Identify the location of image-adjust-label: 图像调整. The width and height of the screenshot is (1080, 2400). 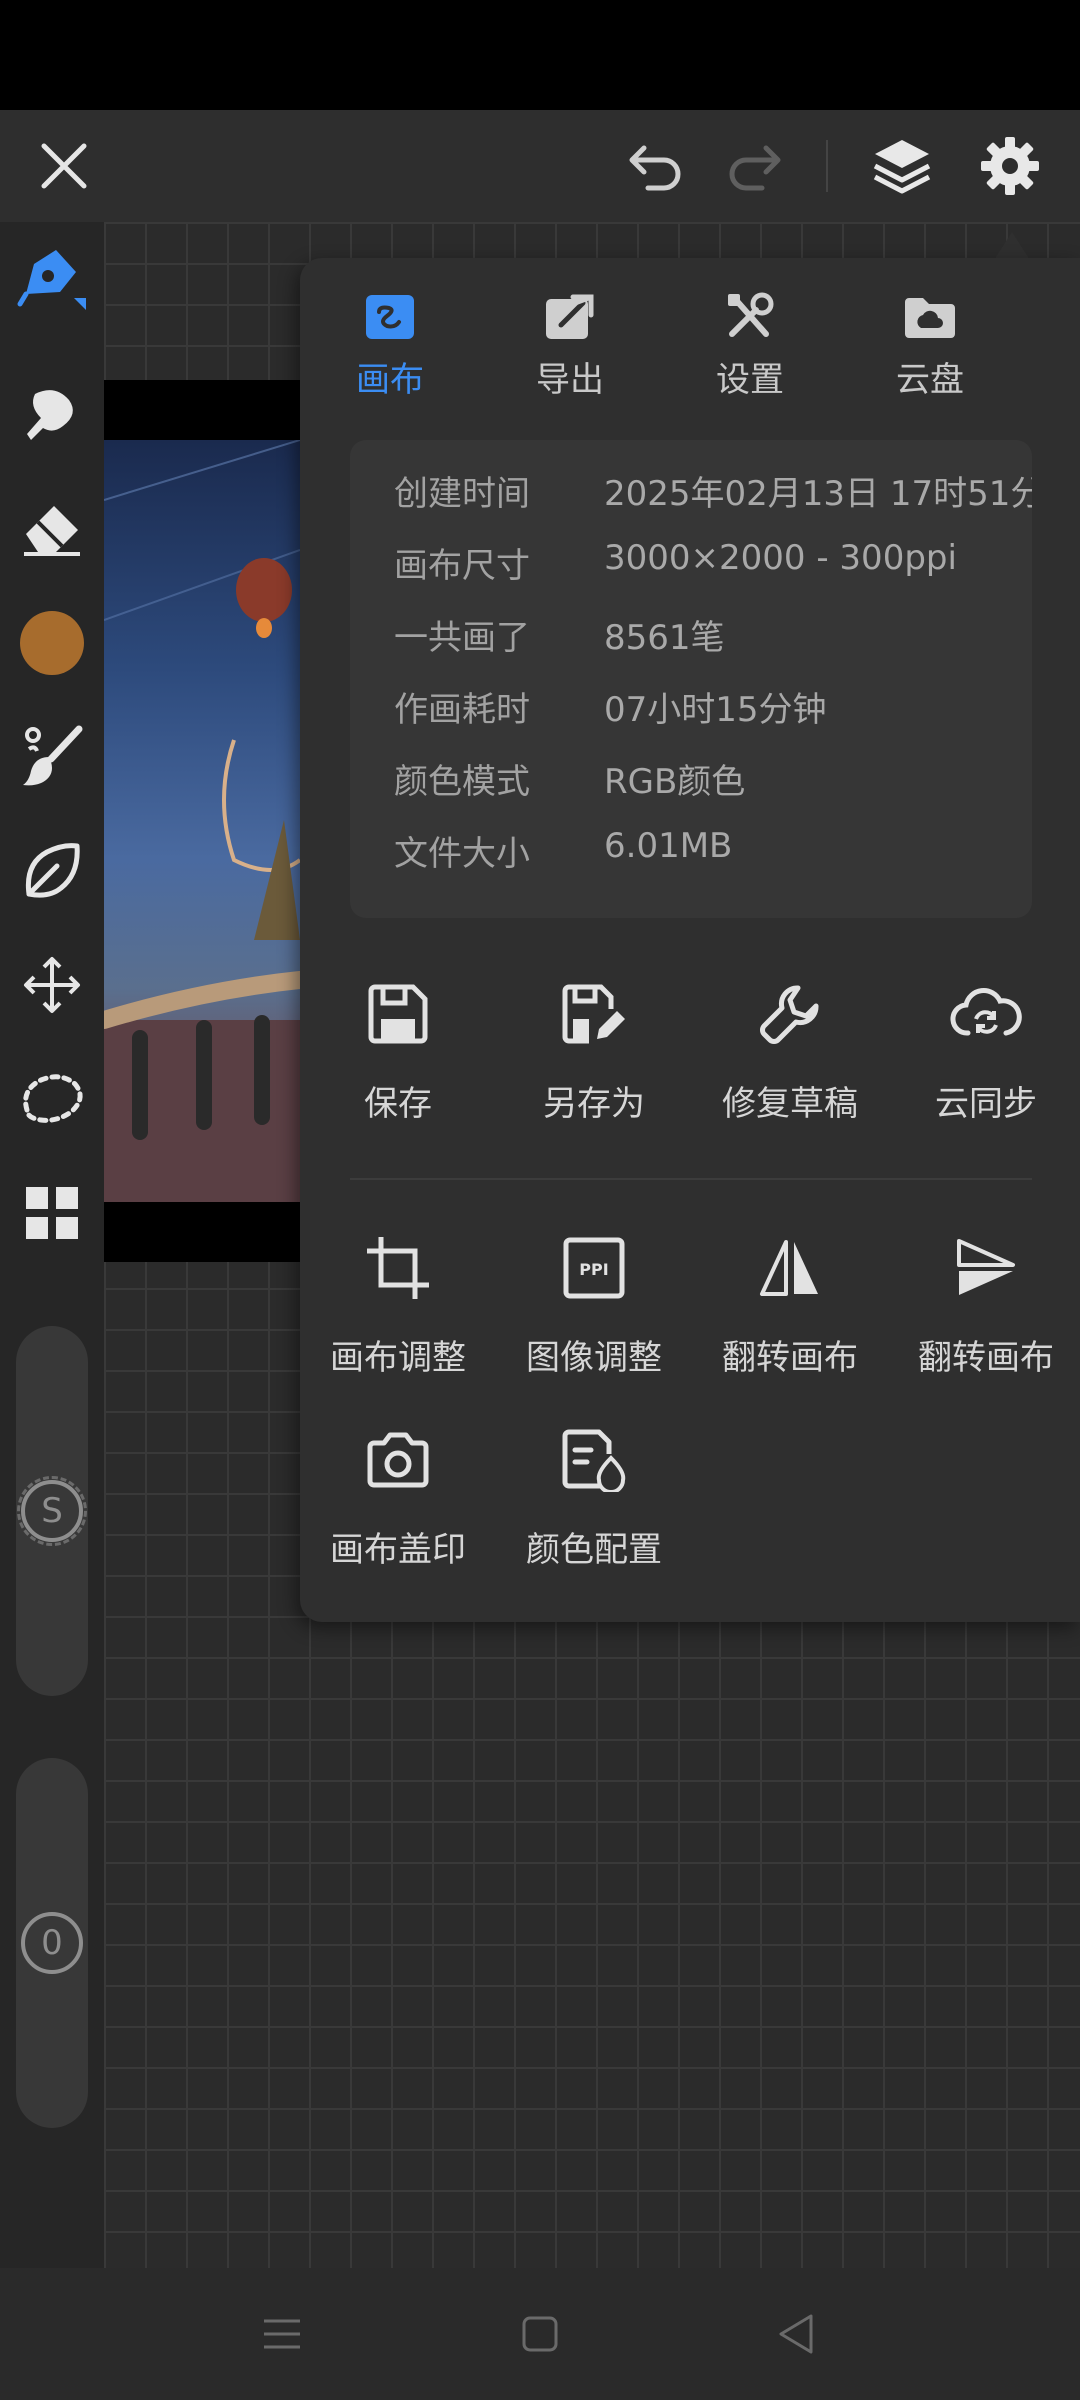
(594, 1358).